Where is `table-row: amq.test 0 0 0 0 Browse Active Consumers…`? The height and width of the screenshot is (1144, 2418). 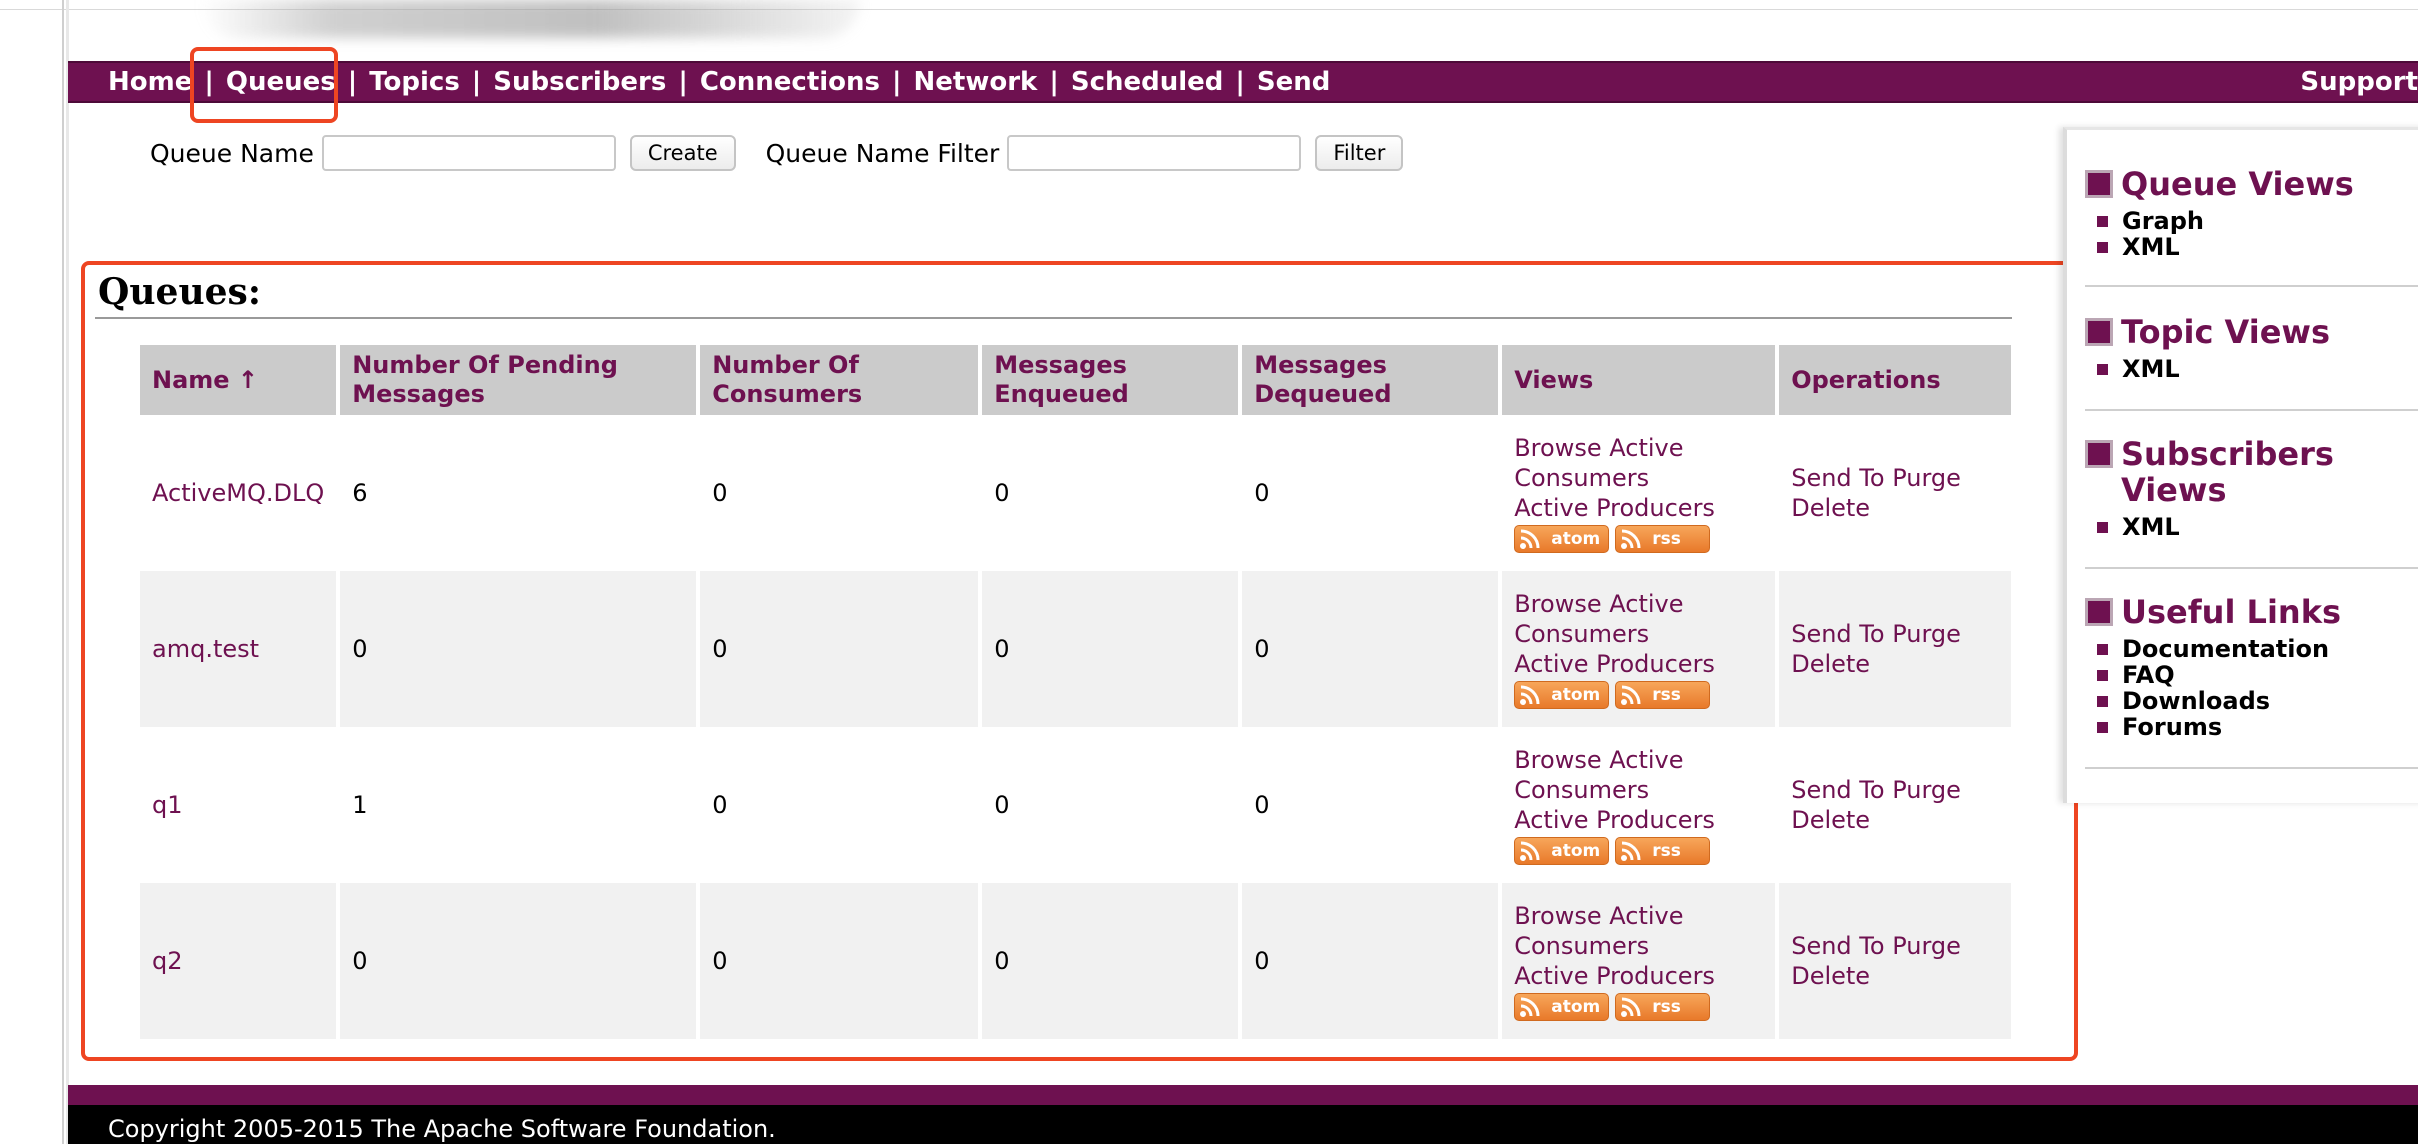
table-row: amq.test 0 0 0 0 Browse Active Consumers… is located at coordinates (1076, 649).